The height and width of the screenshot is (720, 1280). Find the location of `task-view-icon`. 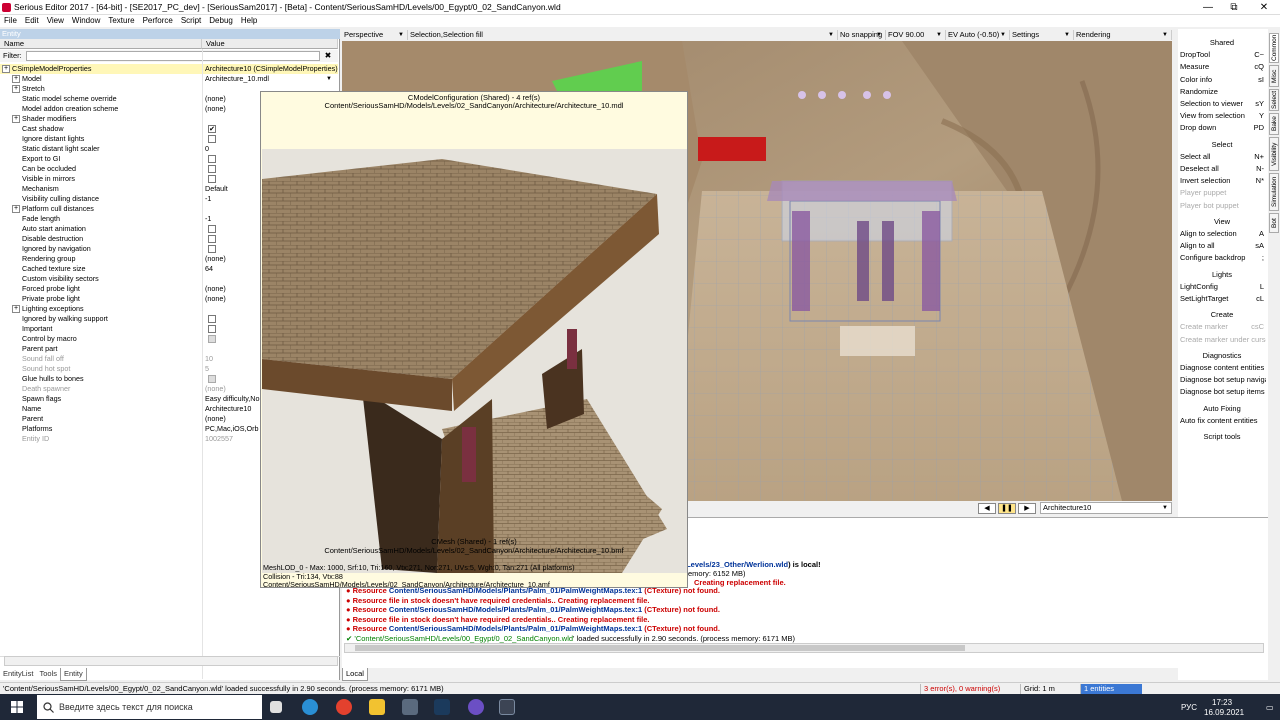

task-view-icon is located at coordinates (276, 707).